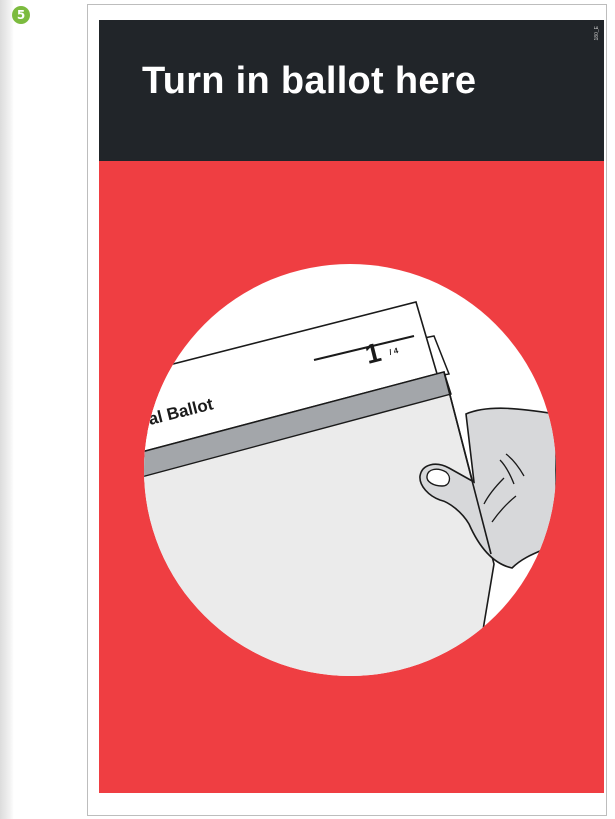 The image size is (615, 819). What do you see at coordinates (438, 477) in the screenshot?
I see `thumbnail` at bounding box center [438, 477].